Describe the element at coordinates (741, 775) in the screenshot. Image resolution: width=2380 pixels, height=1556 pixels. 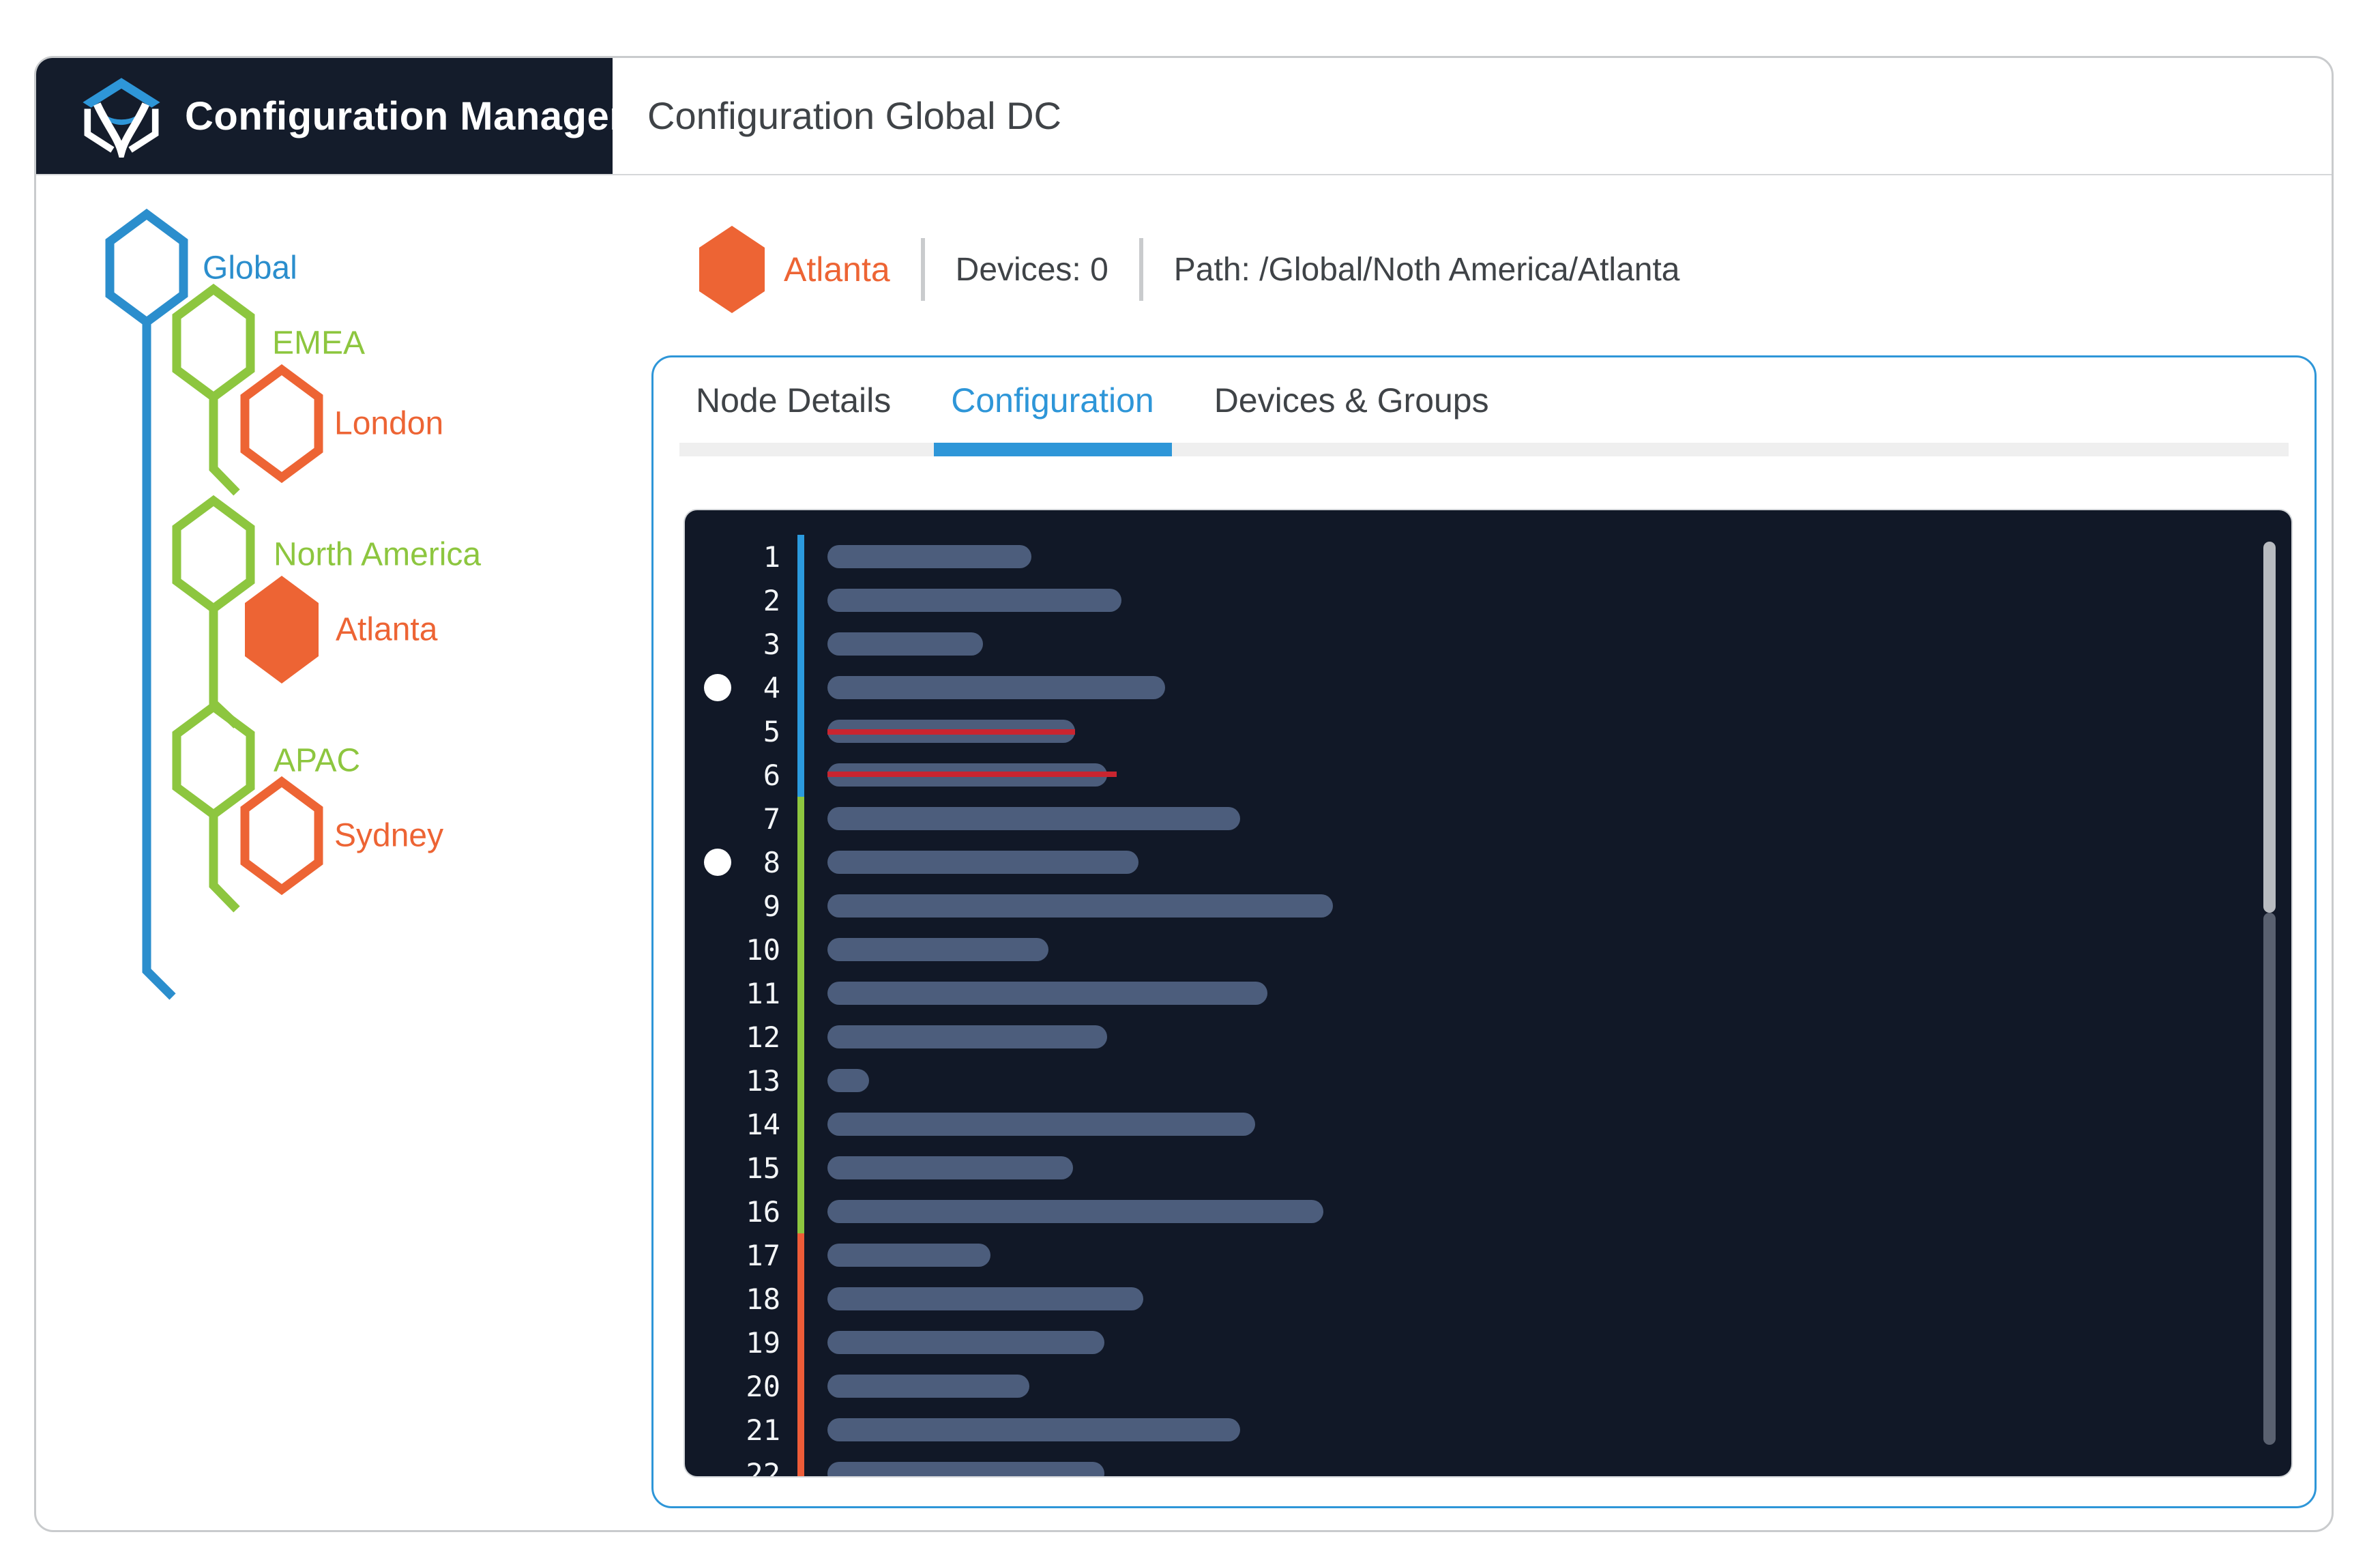
I see `editor-gutter: 6` at that location.